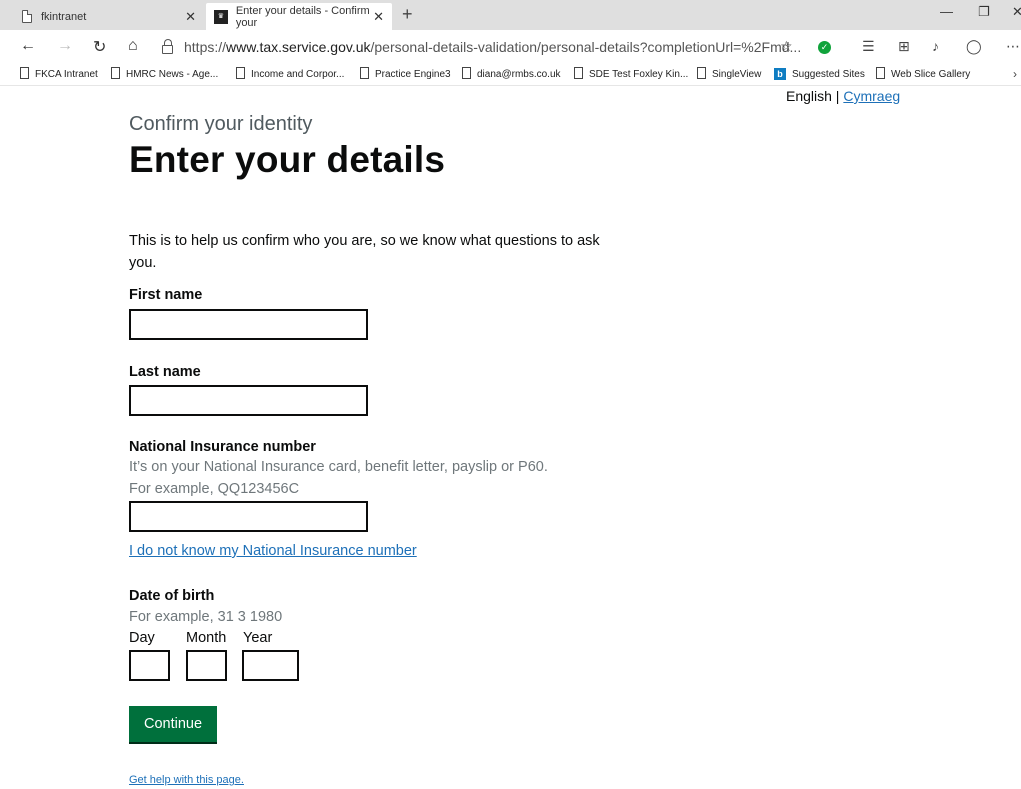 This screenshot has width=1021, height=789. I want to click on tab-fkintranet: fkintranet ✕, so click(109, 16).